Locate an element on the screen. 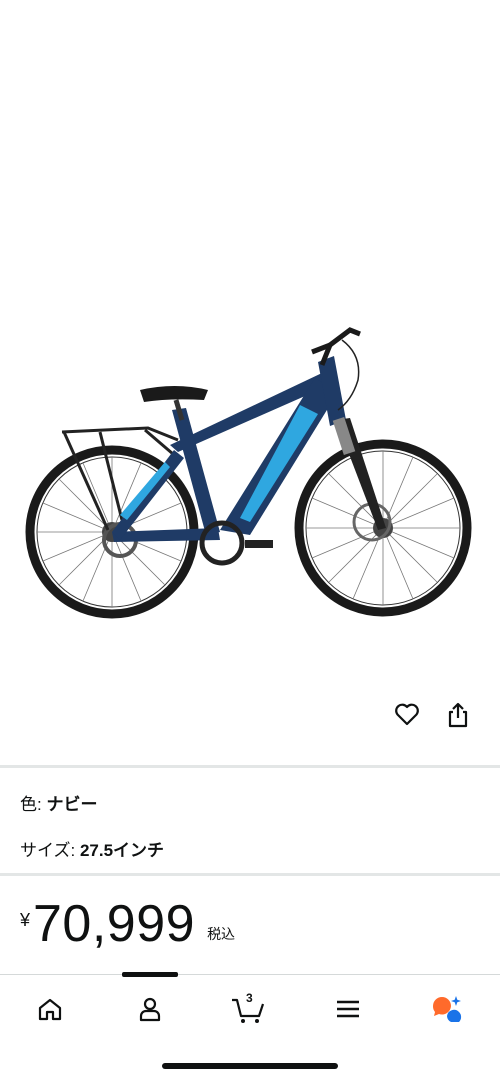 The image size is (500, 1081). price-block: ¥ 70,999 税込 is located at coordinates (127, 924).